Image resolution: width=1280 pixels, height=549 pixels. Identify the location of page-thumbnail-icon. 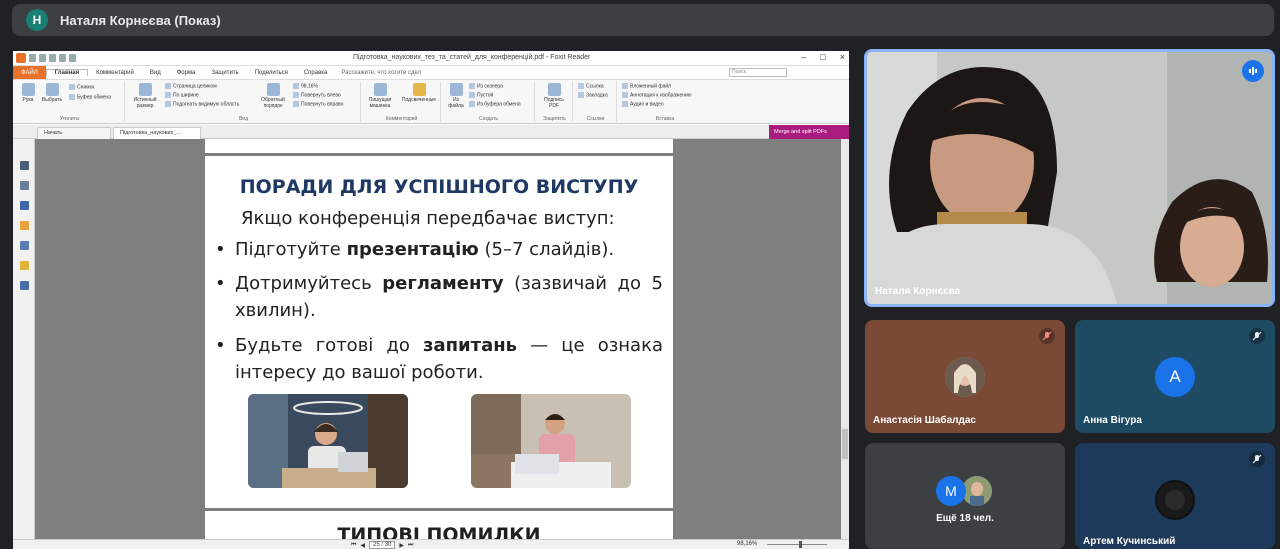
(24, 165).